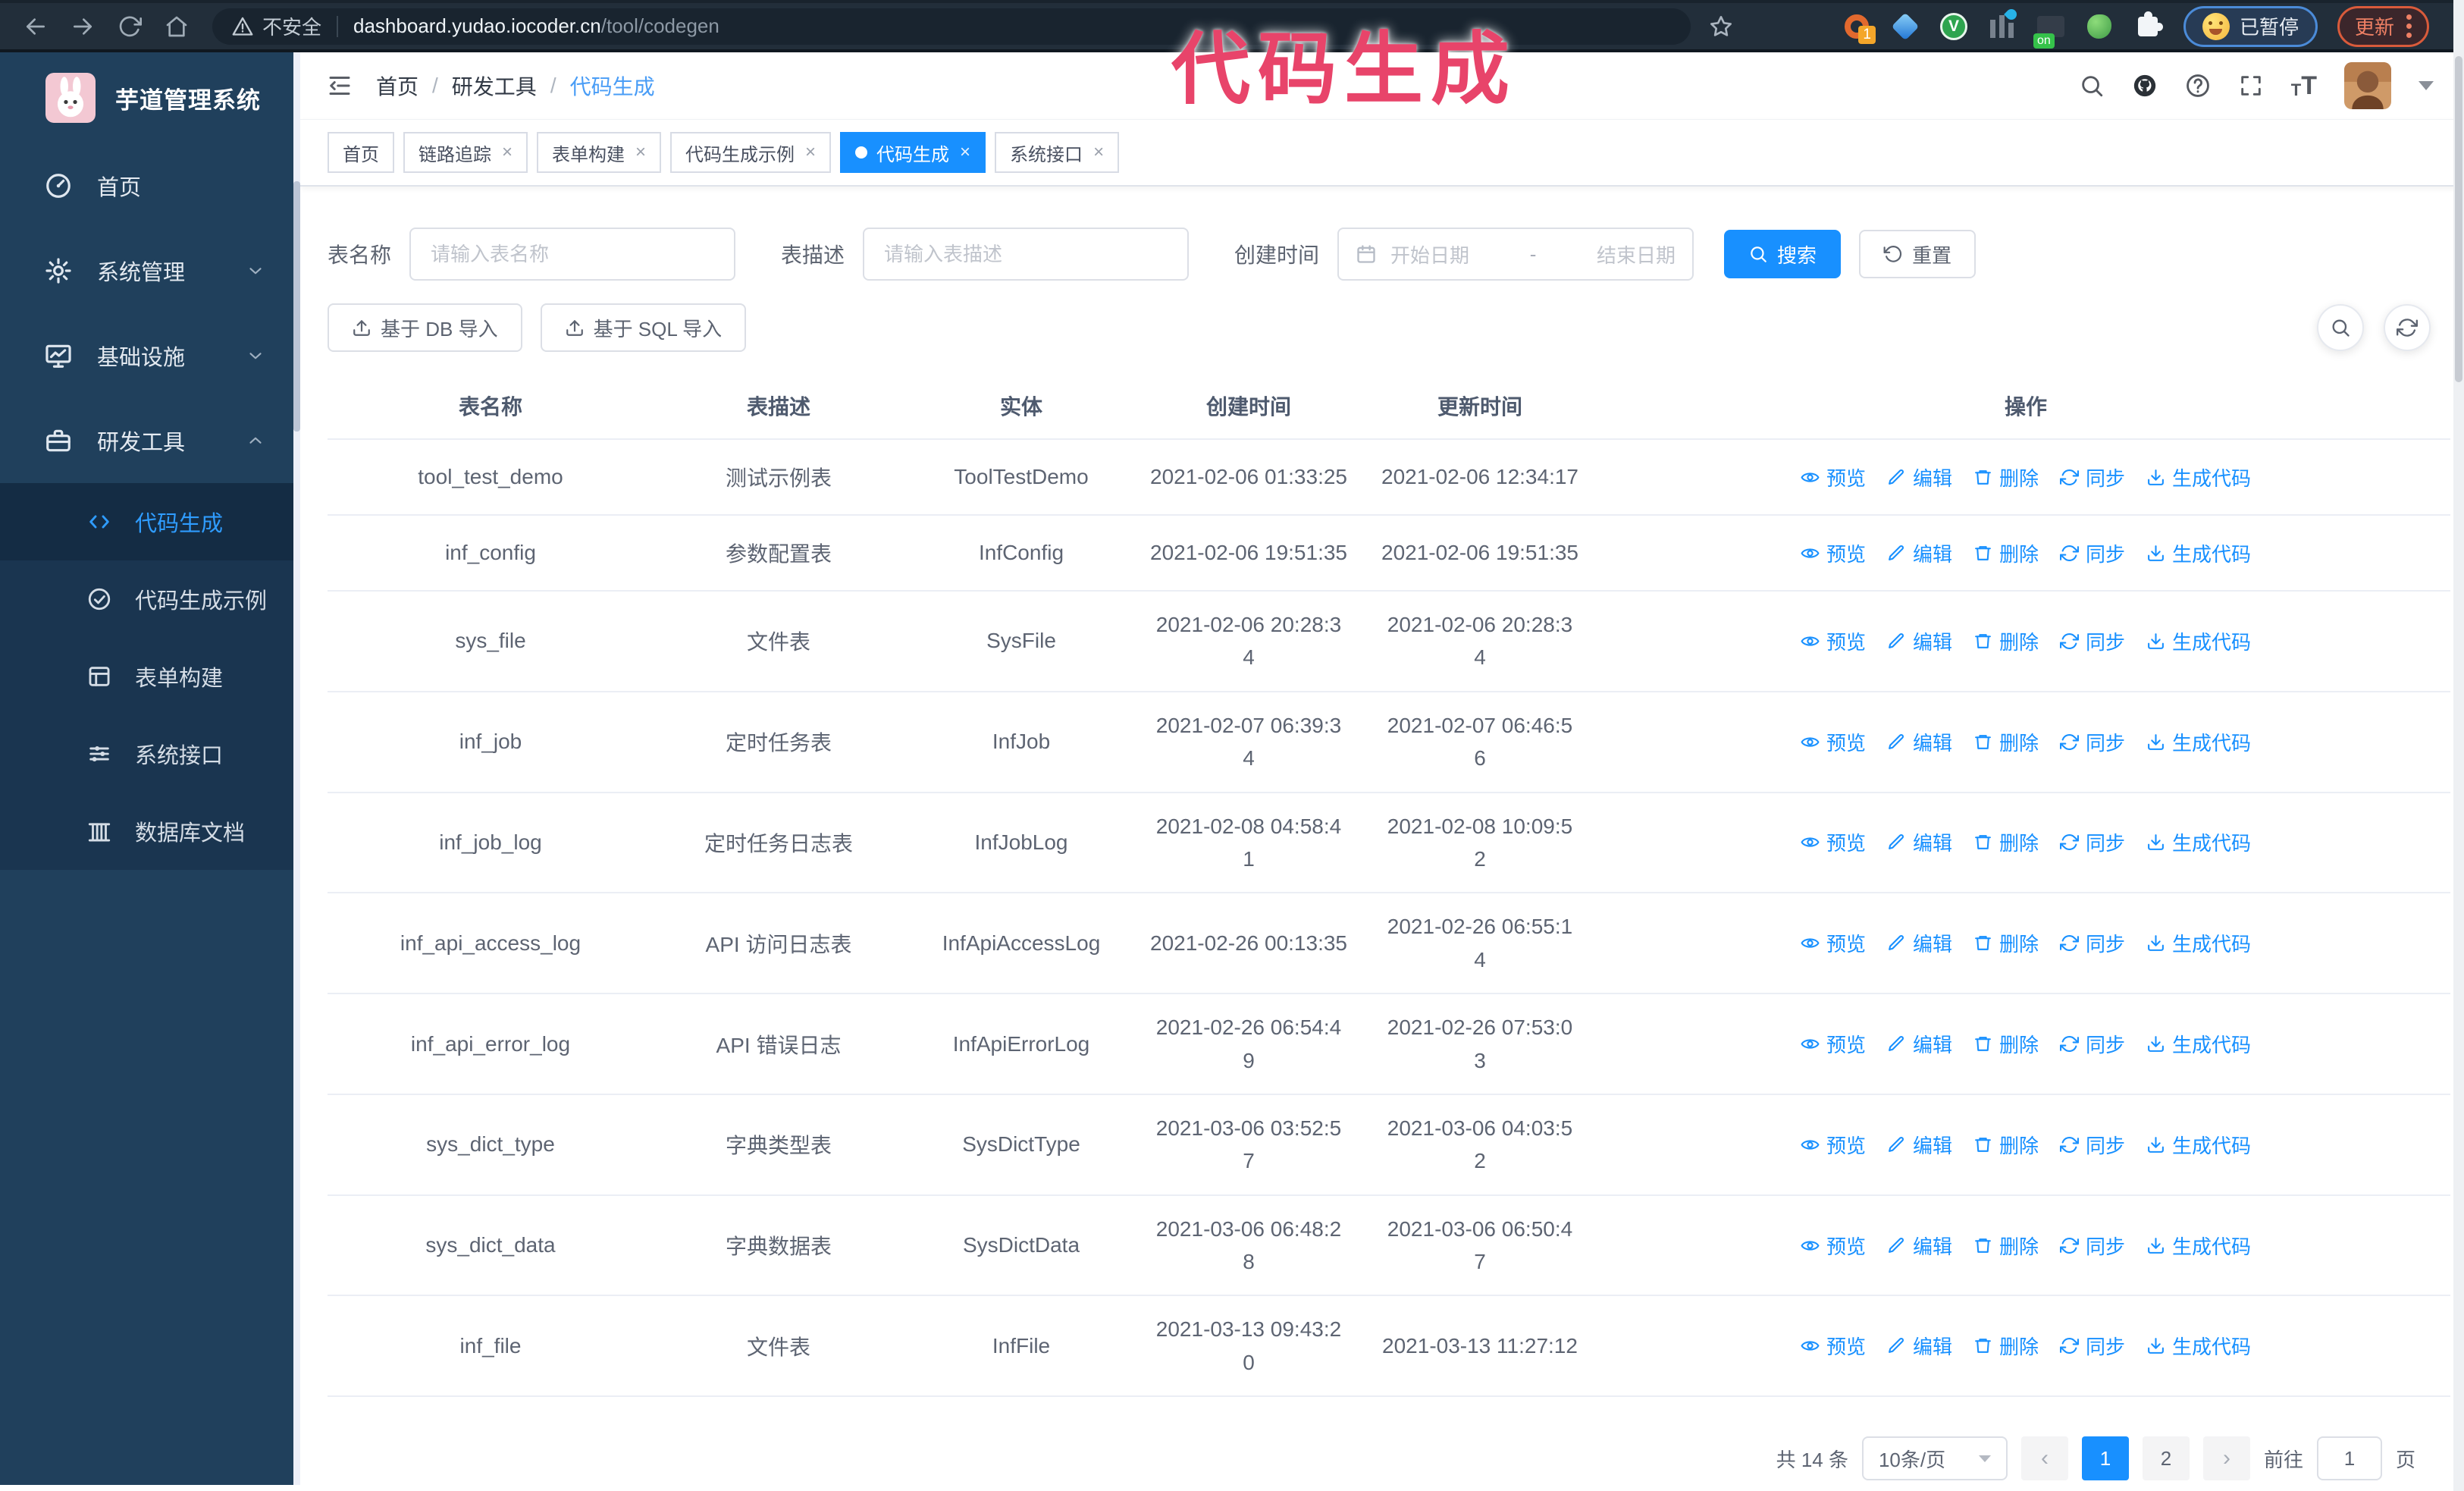 The width and height of the screenshot is (2464, 1491). I want to click on page-button-1: 1, so click(2105, 1458).